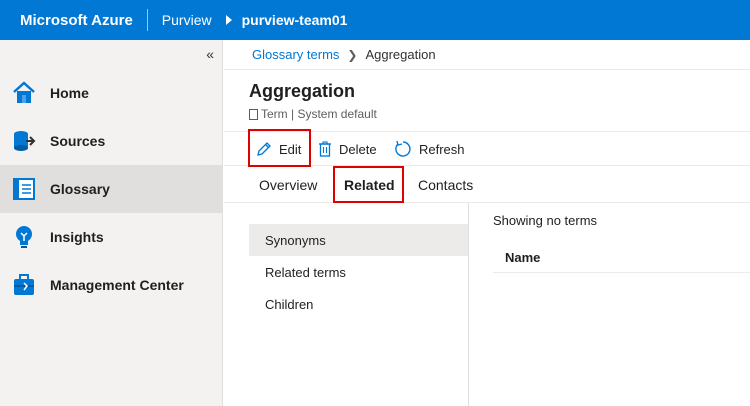  Describe the element at coordinates (545, 220) in the screenshot. I see `empty-message: Showing no terms` at that location.